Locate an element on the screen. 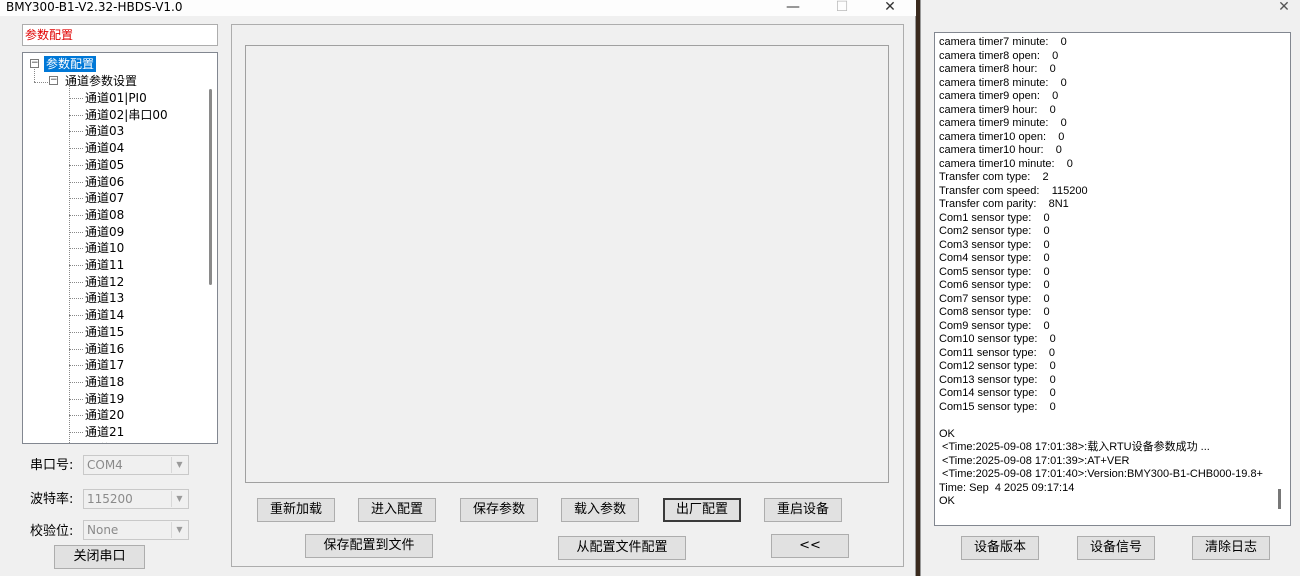 The height and width of the screenshot is (576, 1300). tree-node-channel: 通道10 is located at coordinates (104, 248).